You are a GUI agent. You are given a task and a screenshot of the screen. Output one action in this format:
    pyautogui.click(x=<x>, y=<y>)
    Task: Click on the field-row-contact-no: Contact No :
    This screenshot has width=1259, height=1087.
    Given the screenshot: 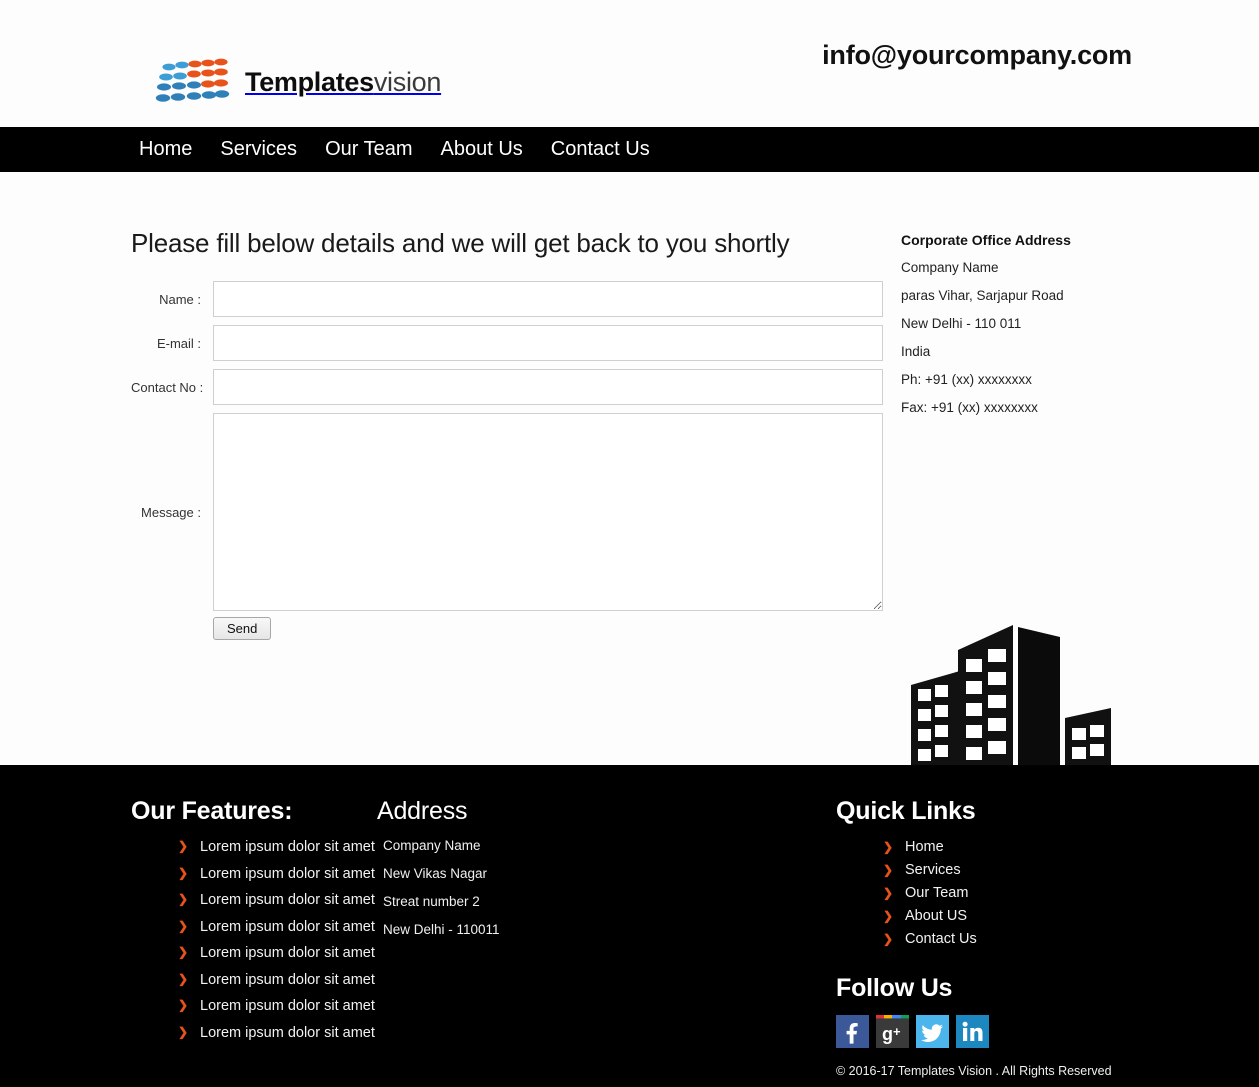 What is the action you would take?
    pyautogui.click(x=508, y=387)
    